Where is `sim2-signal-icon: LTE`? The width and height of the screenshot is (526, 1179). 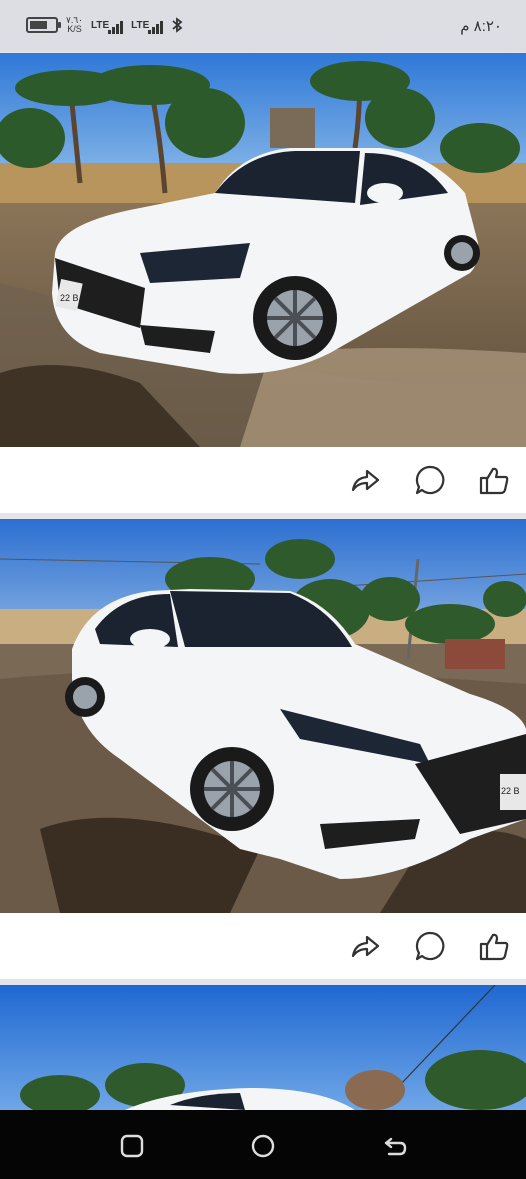
sim2-signal-icon: LTE is located at coordinates (147, 26).